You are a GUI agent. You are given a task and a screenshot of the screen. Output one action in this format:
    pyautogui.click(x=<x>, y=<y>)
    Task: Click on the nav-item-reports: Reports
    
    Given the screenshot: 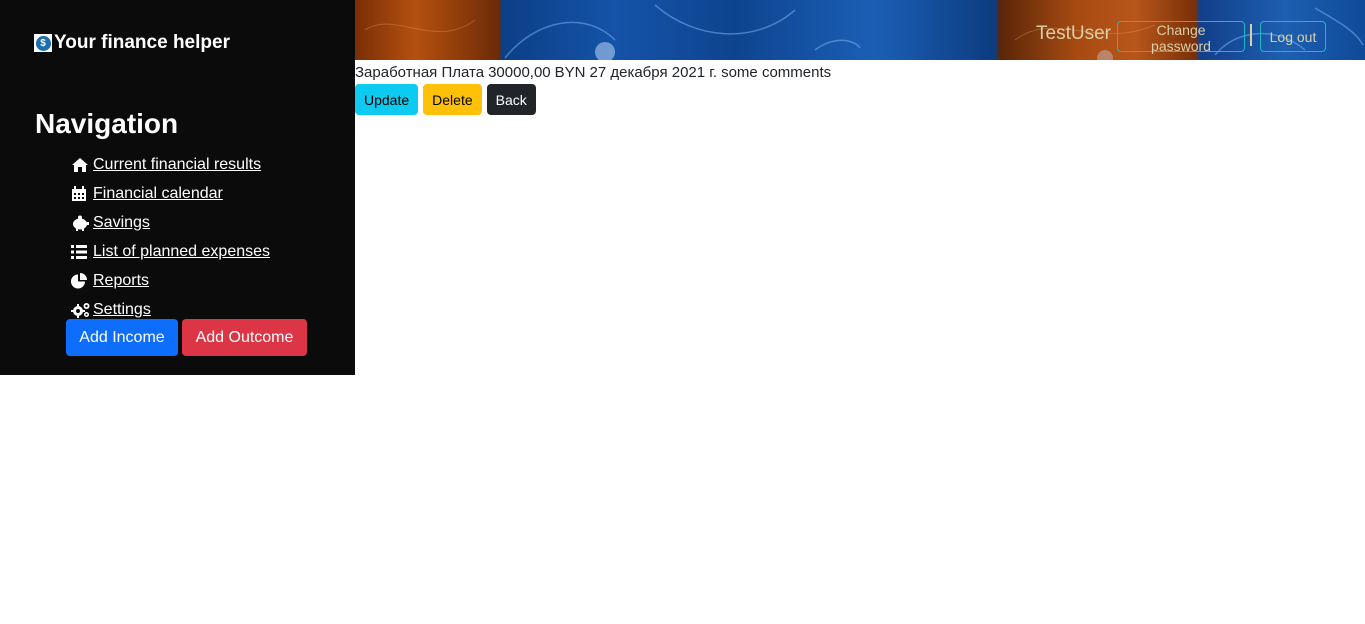 What is the action you would take?
    pyautogui.click(x=170, y=280)
    